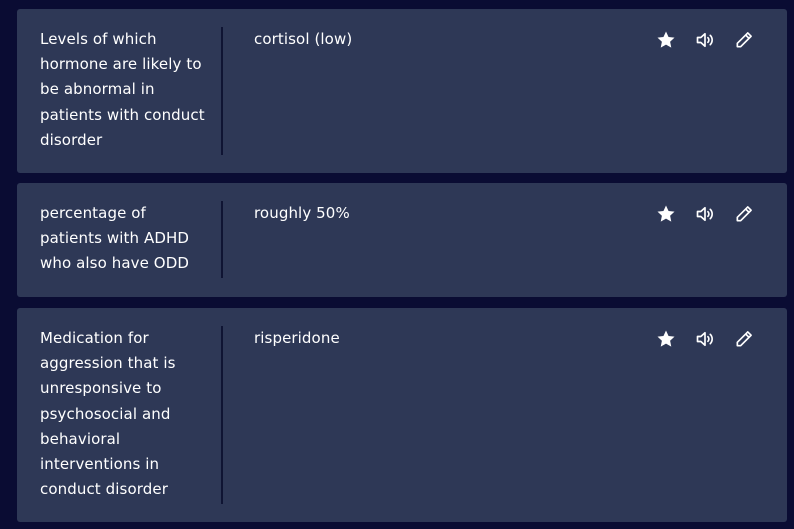  What do you see at coordinates (302, 213) in the screenshot?
I see `definition-text: roughly 50%` at bounding box center [302, 213].